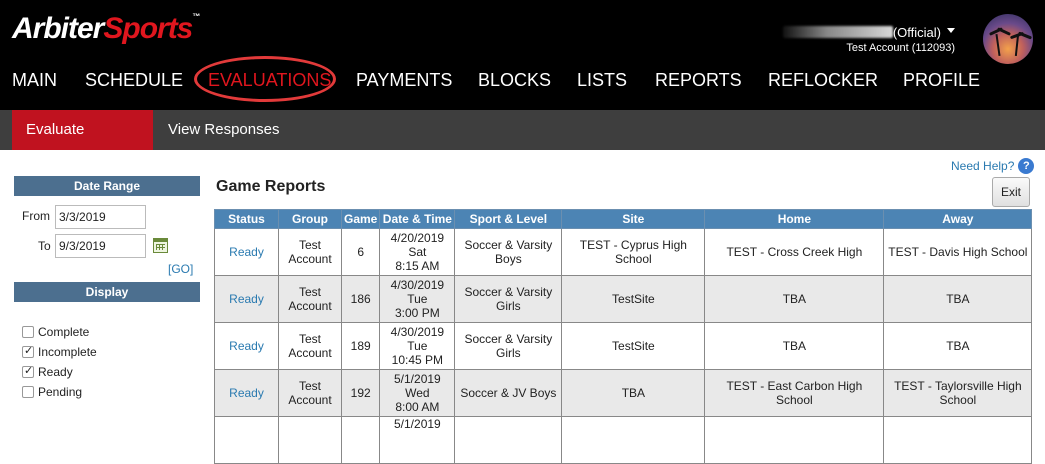  I want to click on table-row: 5/1/2019, so click(623, 440).